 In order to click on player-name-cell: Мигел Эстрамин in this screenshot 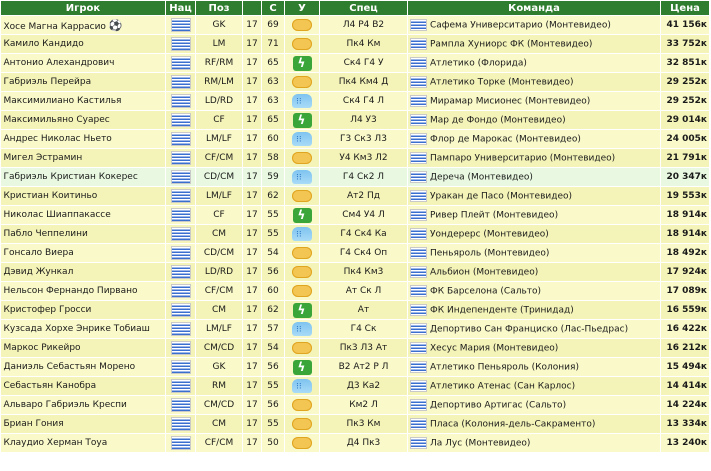, I will do `click(83, 158)`.